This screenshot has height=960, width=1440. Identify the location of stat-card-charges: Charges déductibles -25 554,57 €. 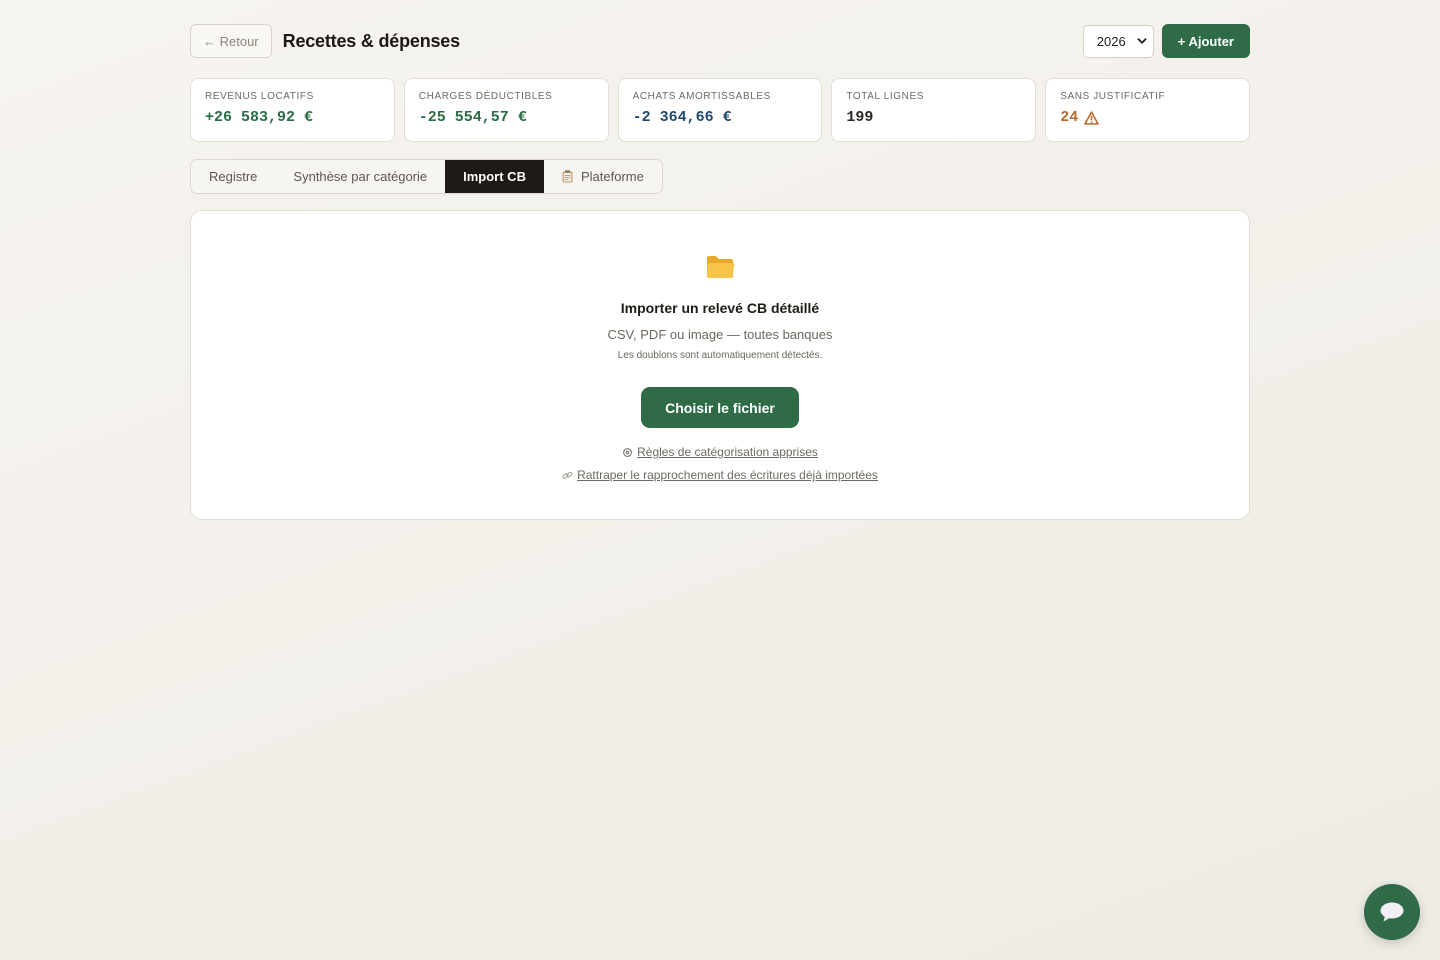
(506, 110).